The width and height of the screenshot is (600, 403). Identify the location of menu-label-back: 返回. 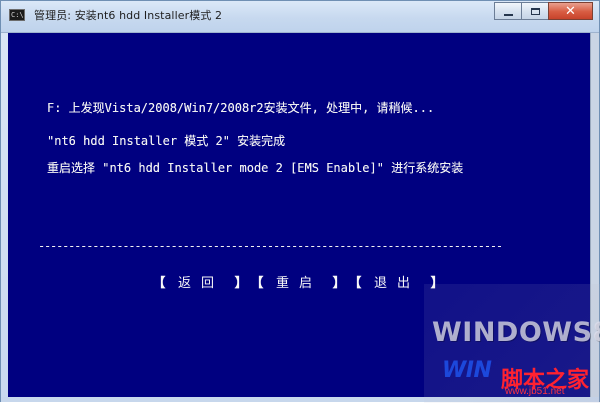
(201, 283).